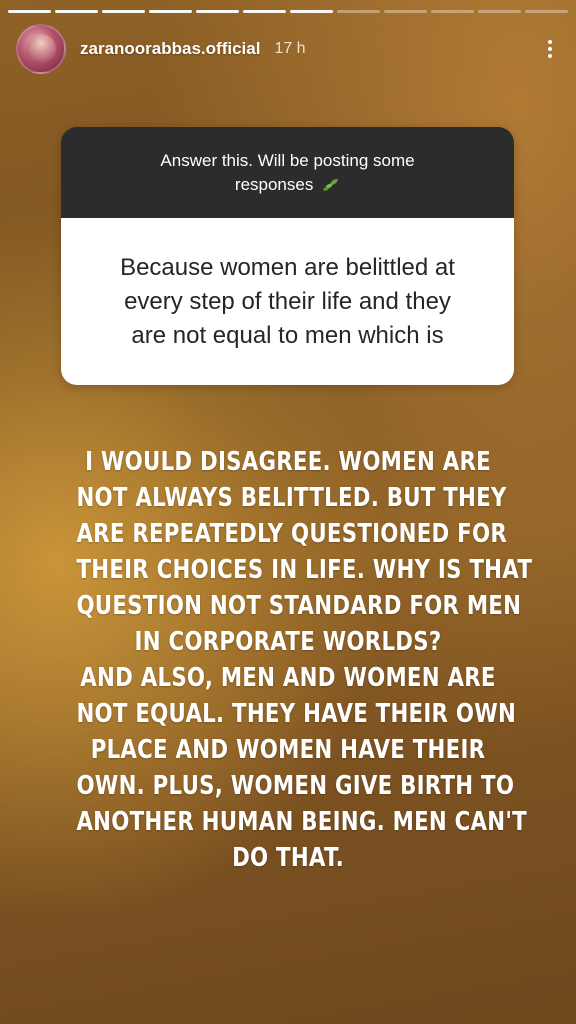  I want to click on prompt-line-2-wrap: responses, so click(287, 185).